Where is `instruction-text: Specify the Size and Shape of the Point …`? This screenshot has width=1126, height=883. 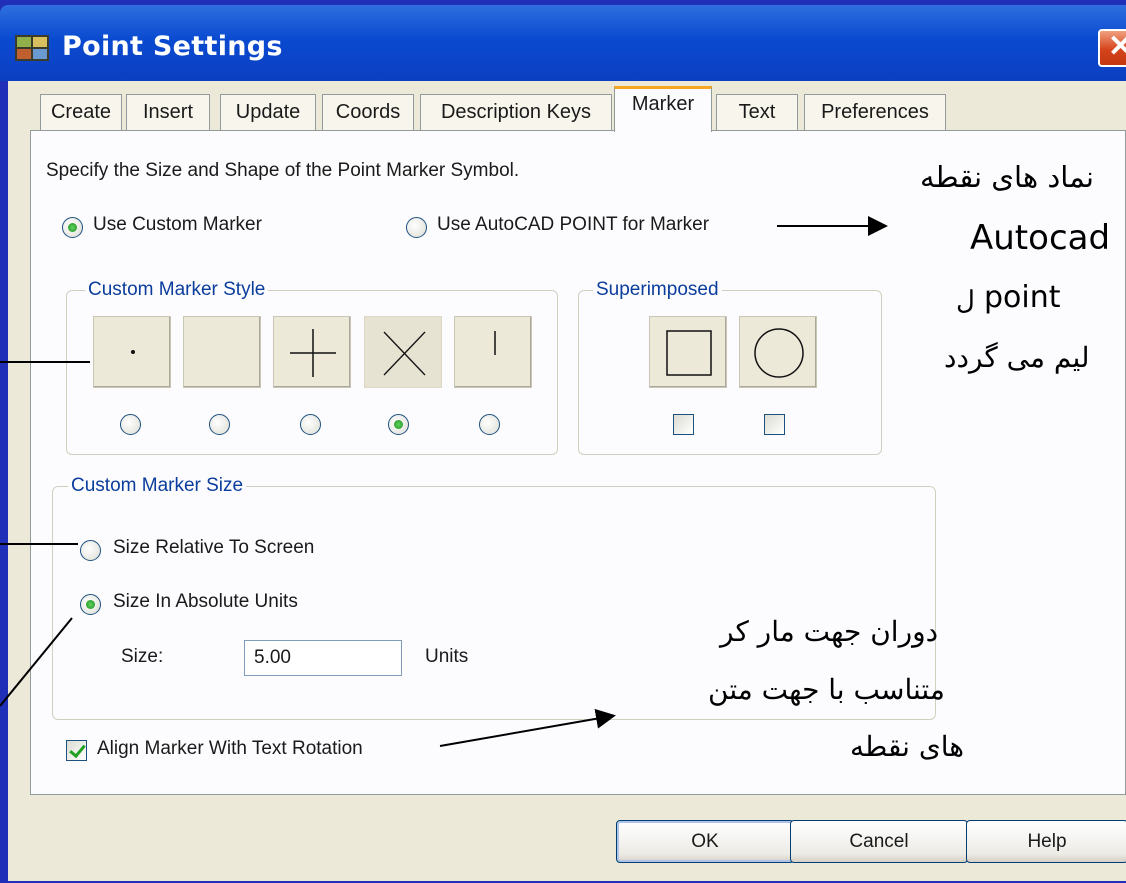
instruction-text: Specify the Size and Shape of the Point … is located at coordinates (283, 170).